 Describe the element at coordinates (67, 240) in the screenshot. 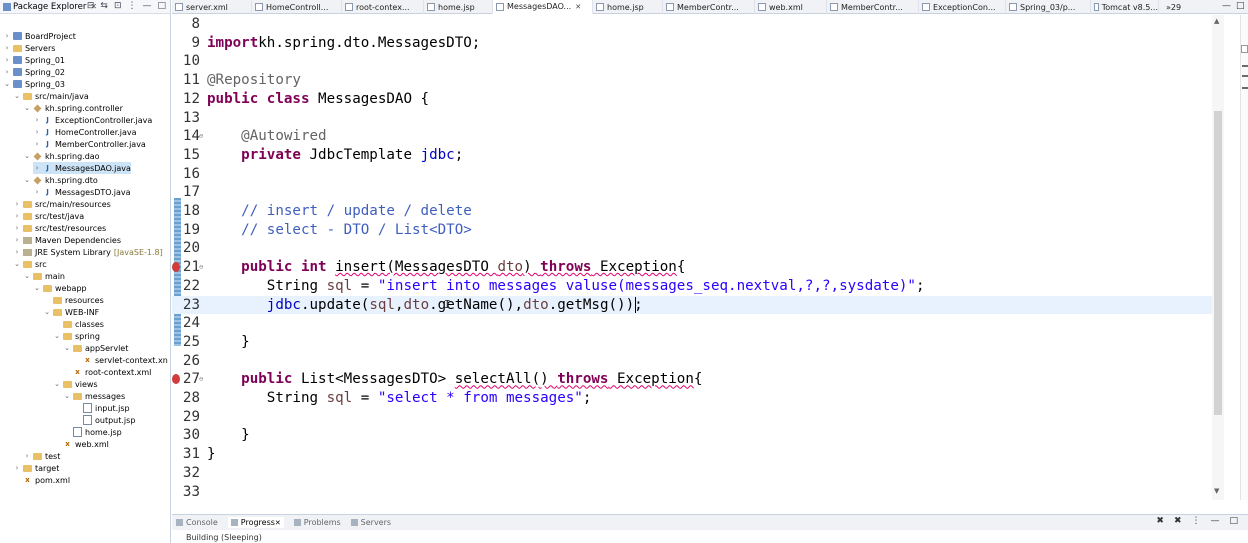

I see `tree-item: › Maven Dependencies` at that location.